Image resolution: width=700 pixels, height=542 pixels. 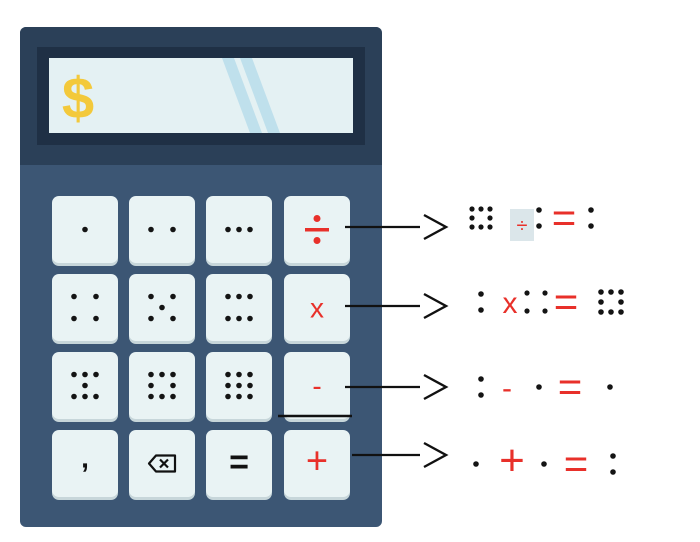 I want to click on key-seven, so click(x=85, y=387).